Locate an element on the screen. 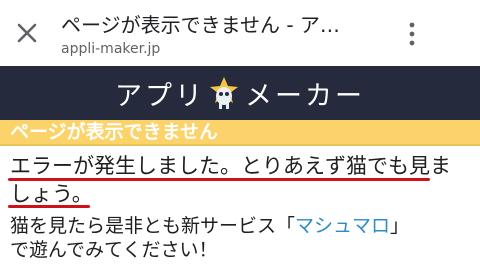 The image size is (480, 277). page-url: appli-maker.jp is located at coordinates (110, 49).